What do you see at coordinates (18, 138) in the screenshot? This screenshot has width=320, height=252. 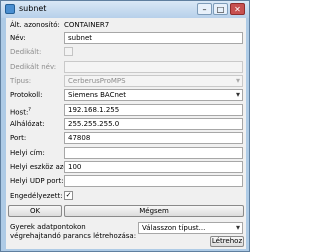 I see `port-label: Port:` at bounding box center [18, 138].